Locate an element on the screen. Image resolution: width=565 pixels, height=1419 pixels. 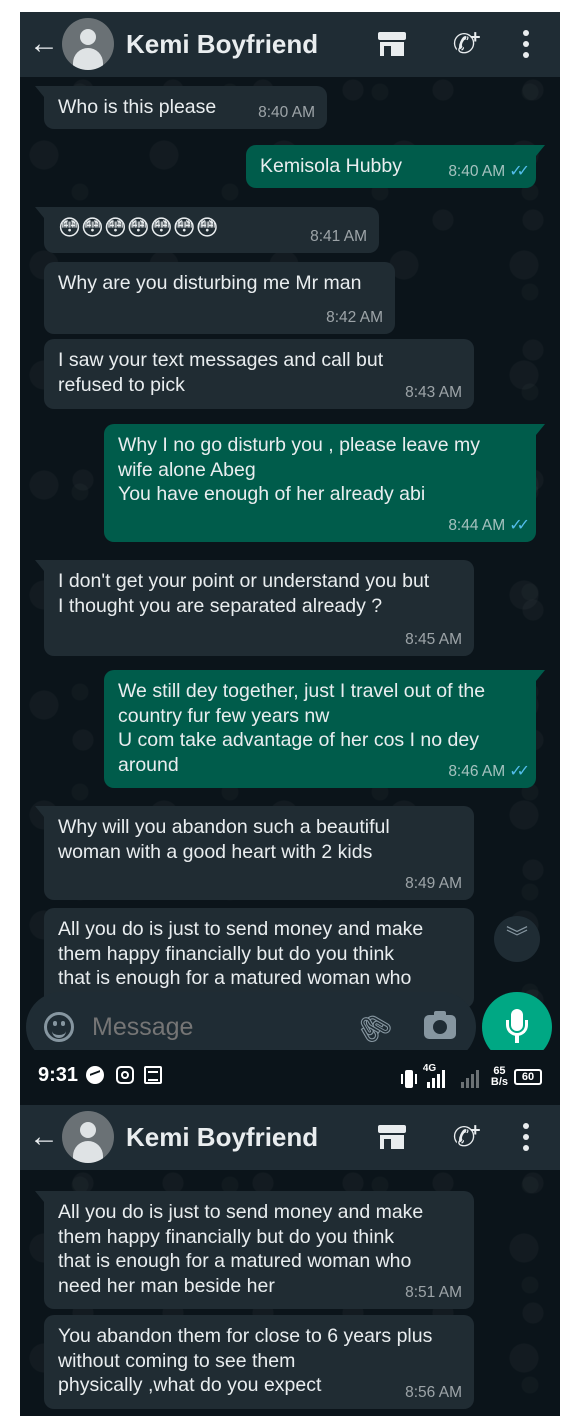
vibrate-icon is located at coordinates (408, 1079).